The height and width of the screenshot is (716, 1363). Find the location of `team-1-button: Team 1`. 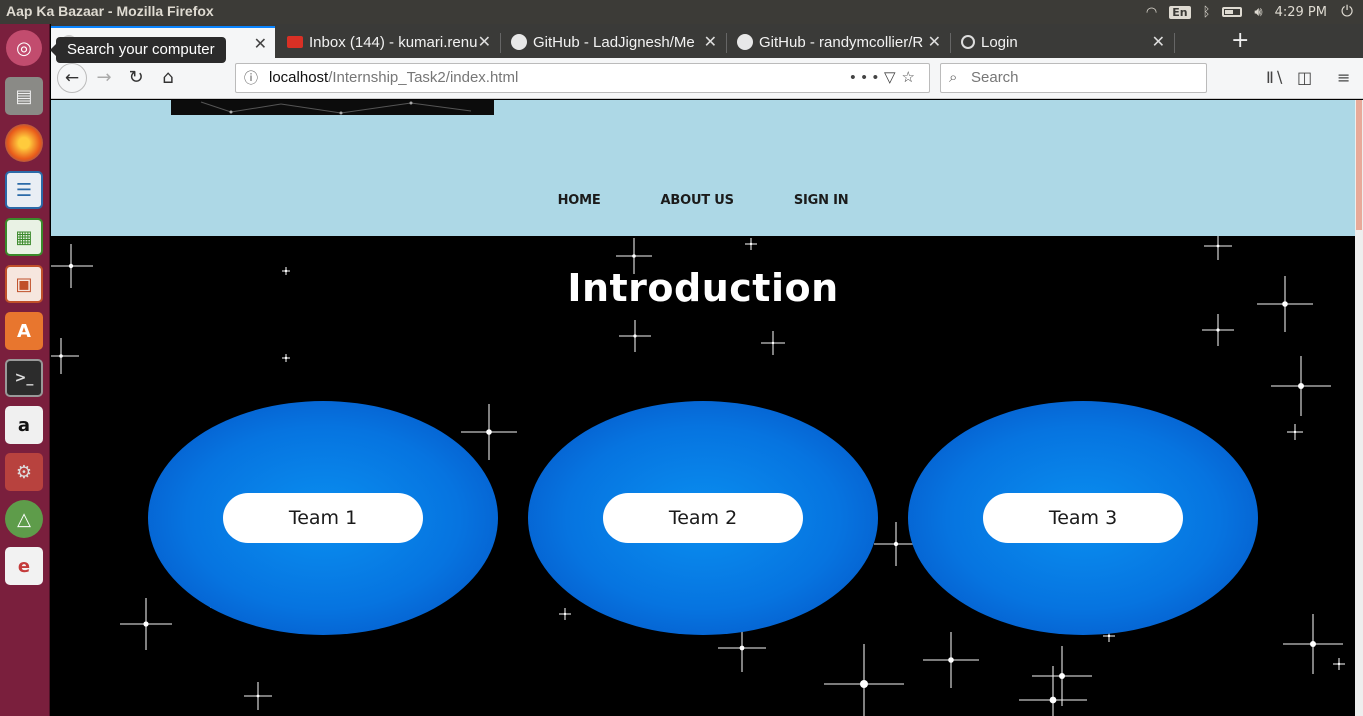

team-1-button: Team 1 is located at coordinates (323, 518).